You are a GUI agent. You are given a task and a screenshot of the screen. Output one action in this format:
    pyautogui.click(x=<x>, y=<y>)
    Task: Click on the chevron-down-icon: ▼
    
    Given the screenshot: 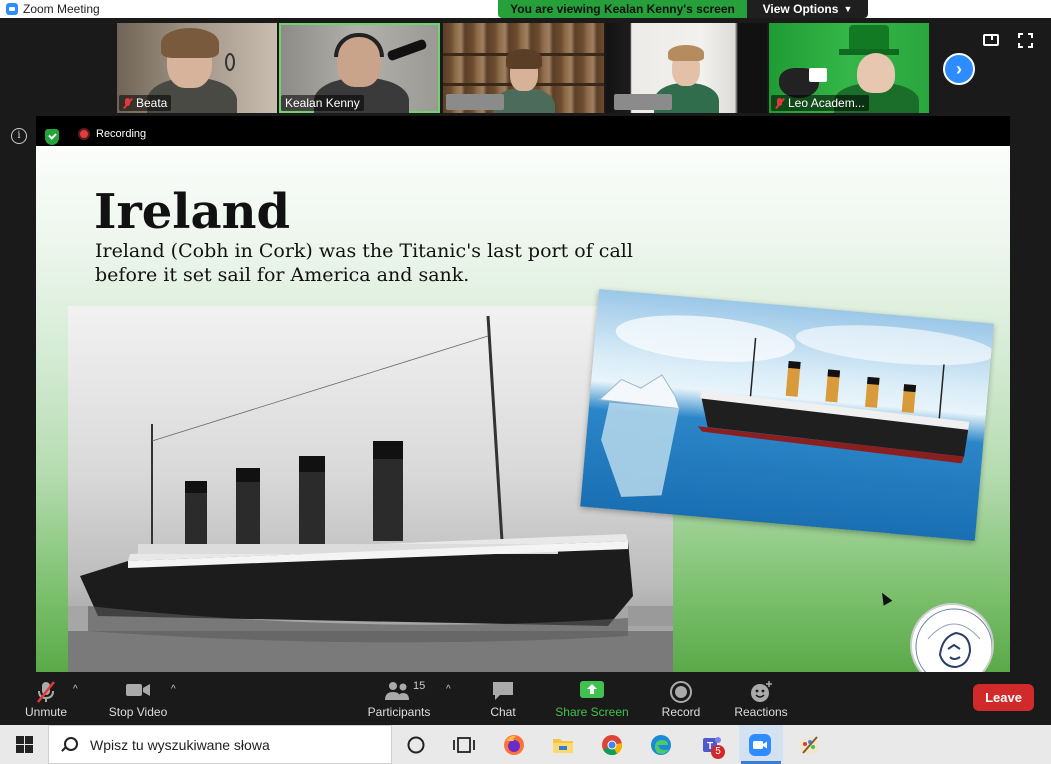 What is the action you would take?
    pyautogui.click(x=848, y=9)
    